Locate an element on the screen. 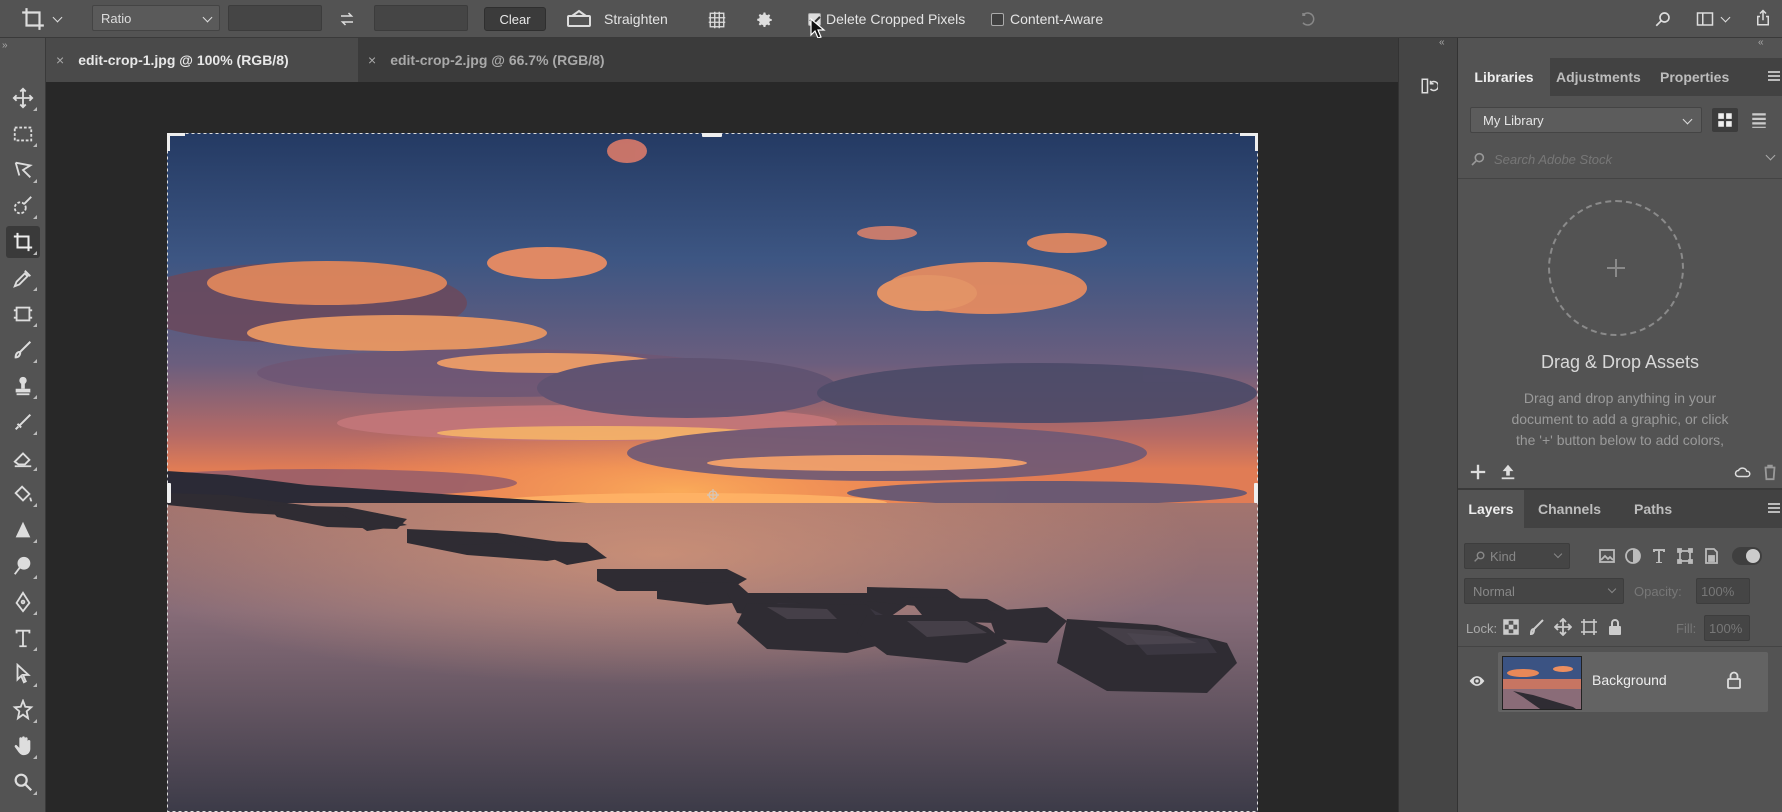 The height and width of the screenshot is (812, 1782). smart-object-icon is located at coordinates (1711, 556).